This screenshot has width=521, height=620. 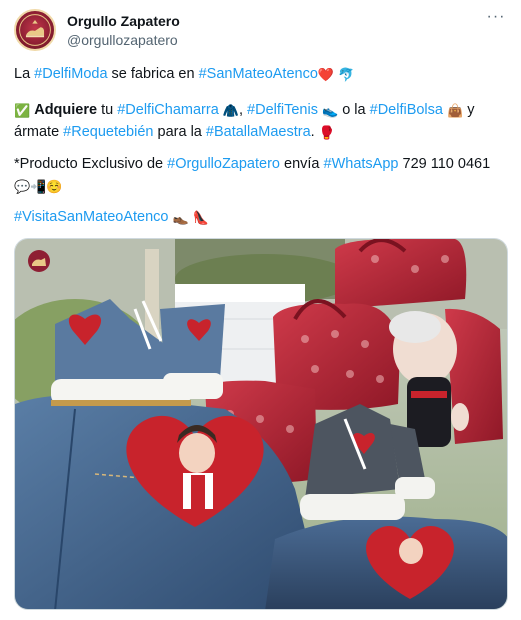 What do you see at coordinates (455, 110) in the screenshot?
I see `handbag-icon: 👜` at bounding box center [455, 110].